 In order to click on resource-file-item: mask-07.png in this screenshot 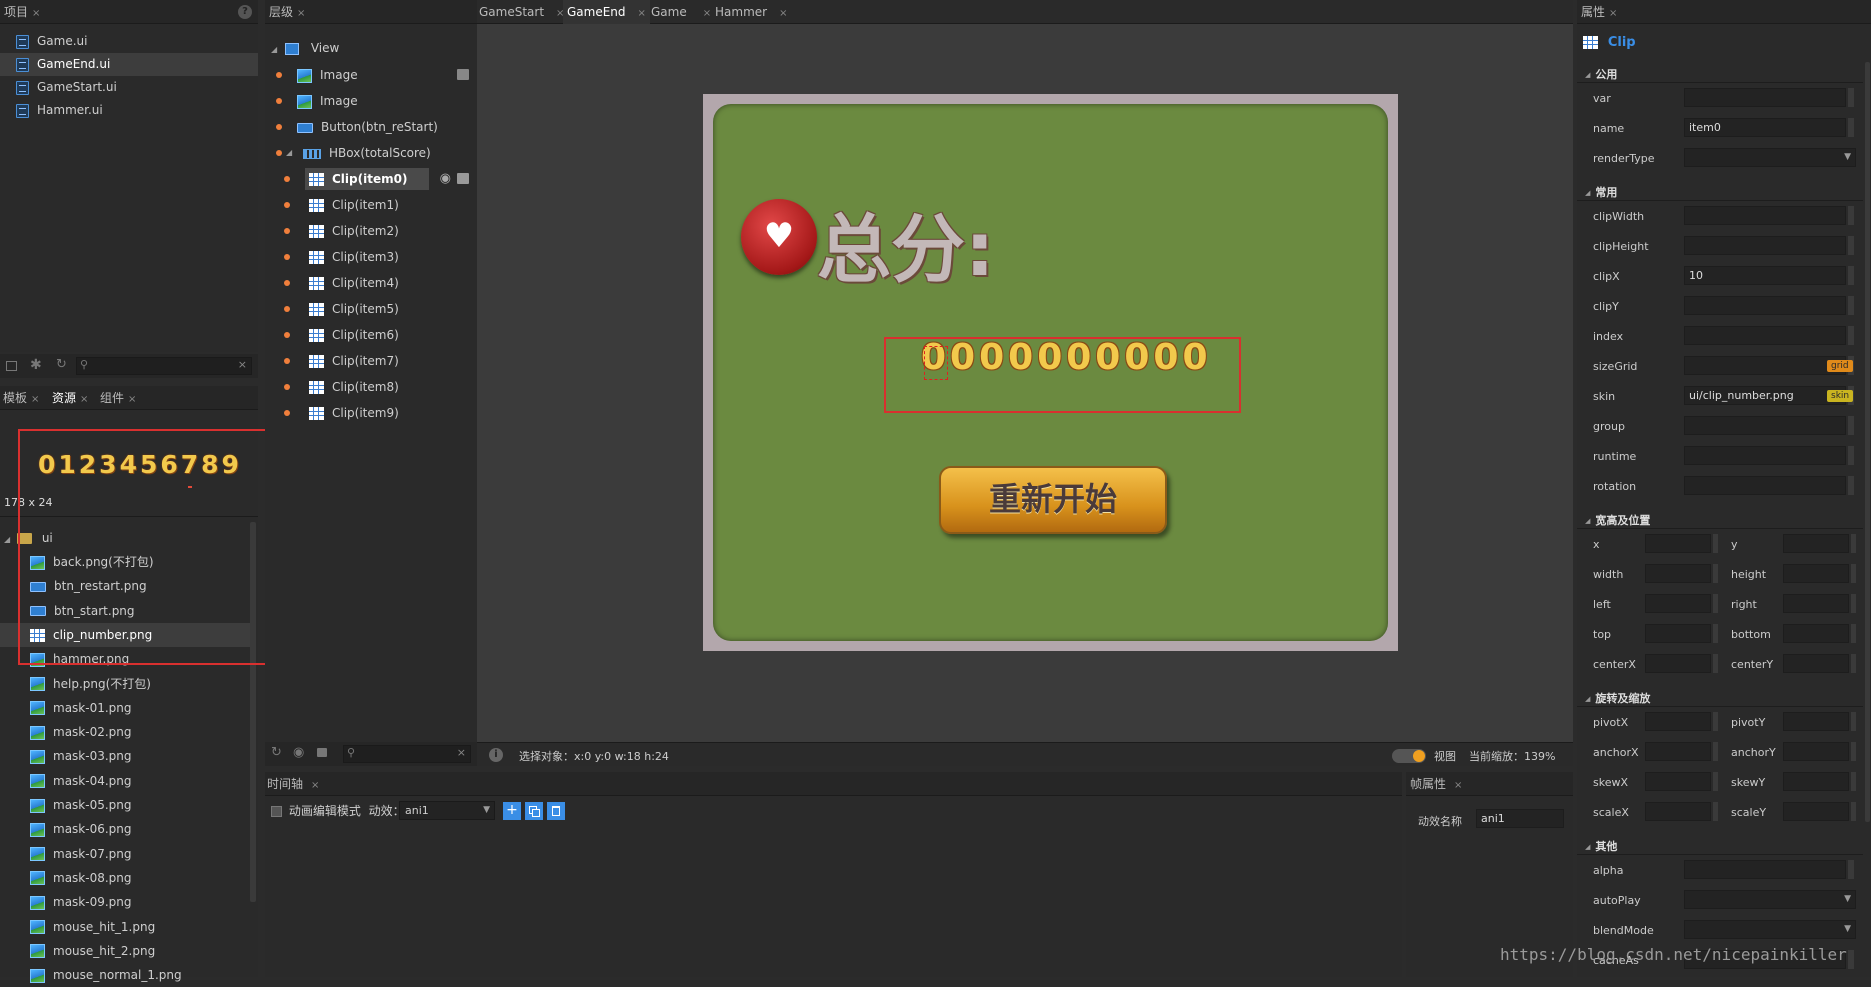, I will do `click(125, 854)`.